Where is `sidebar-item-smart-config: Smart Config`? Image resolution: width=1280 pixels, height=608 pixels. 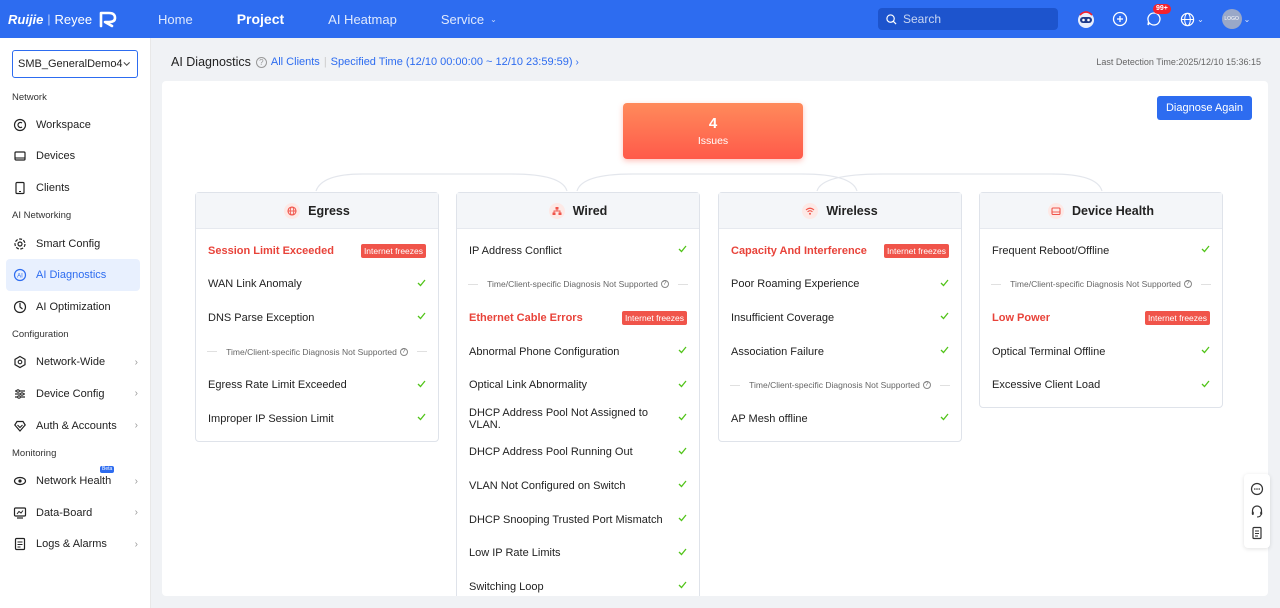 sidebar-item-smart-config: Smart Config is located at coordinates (73, 244).